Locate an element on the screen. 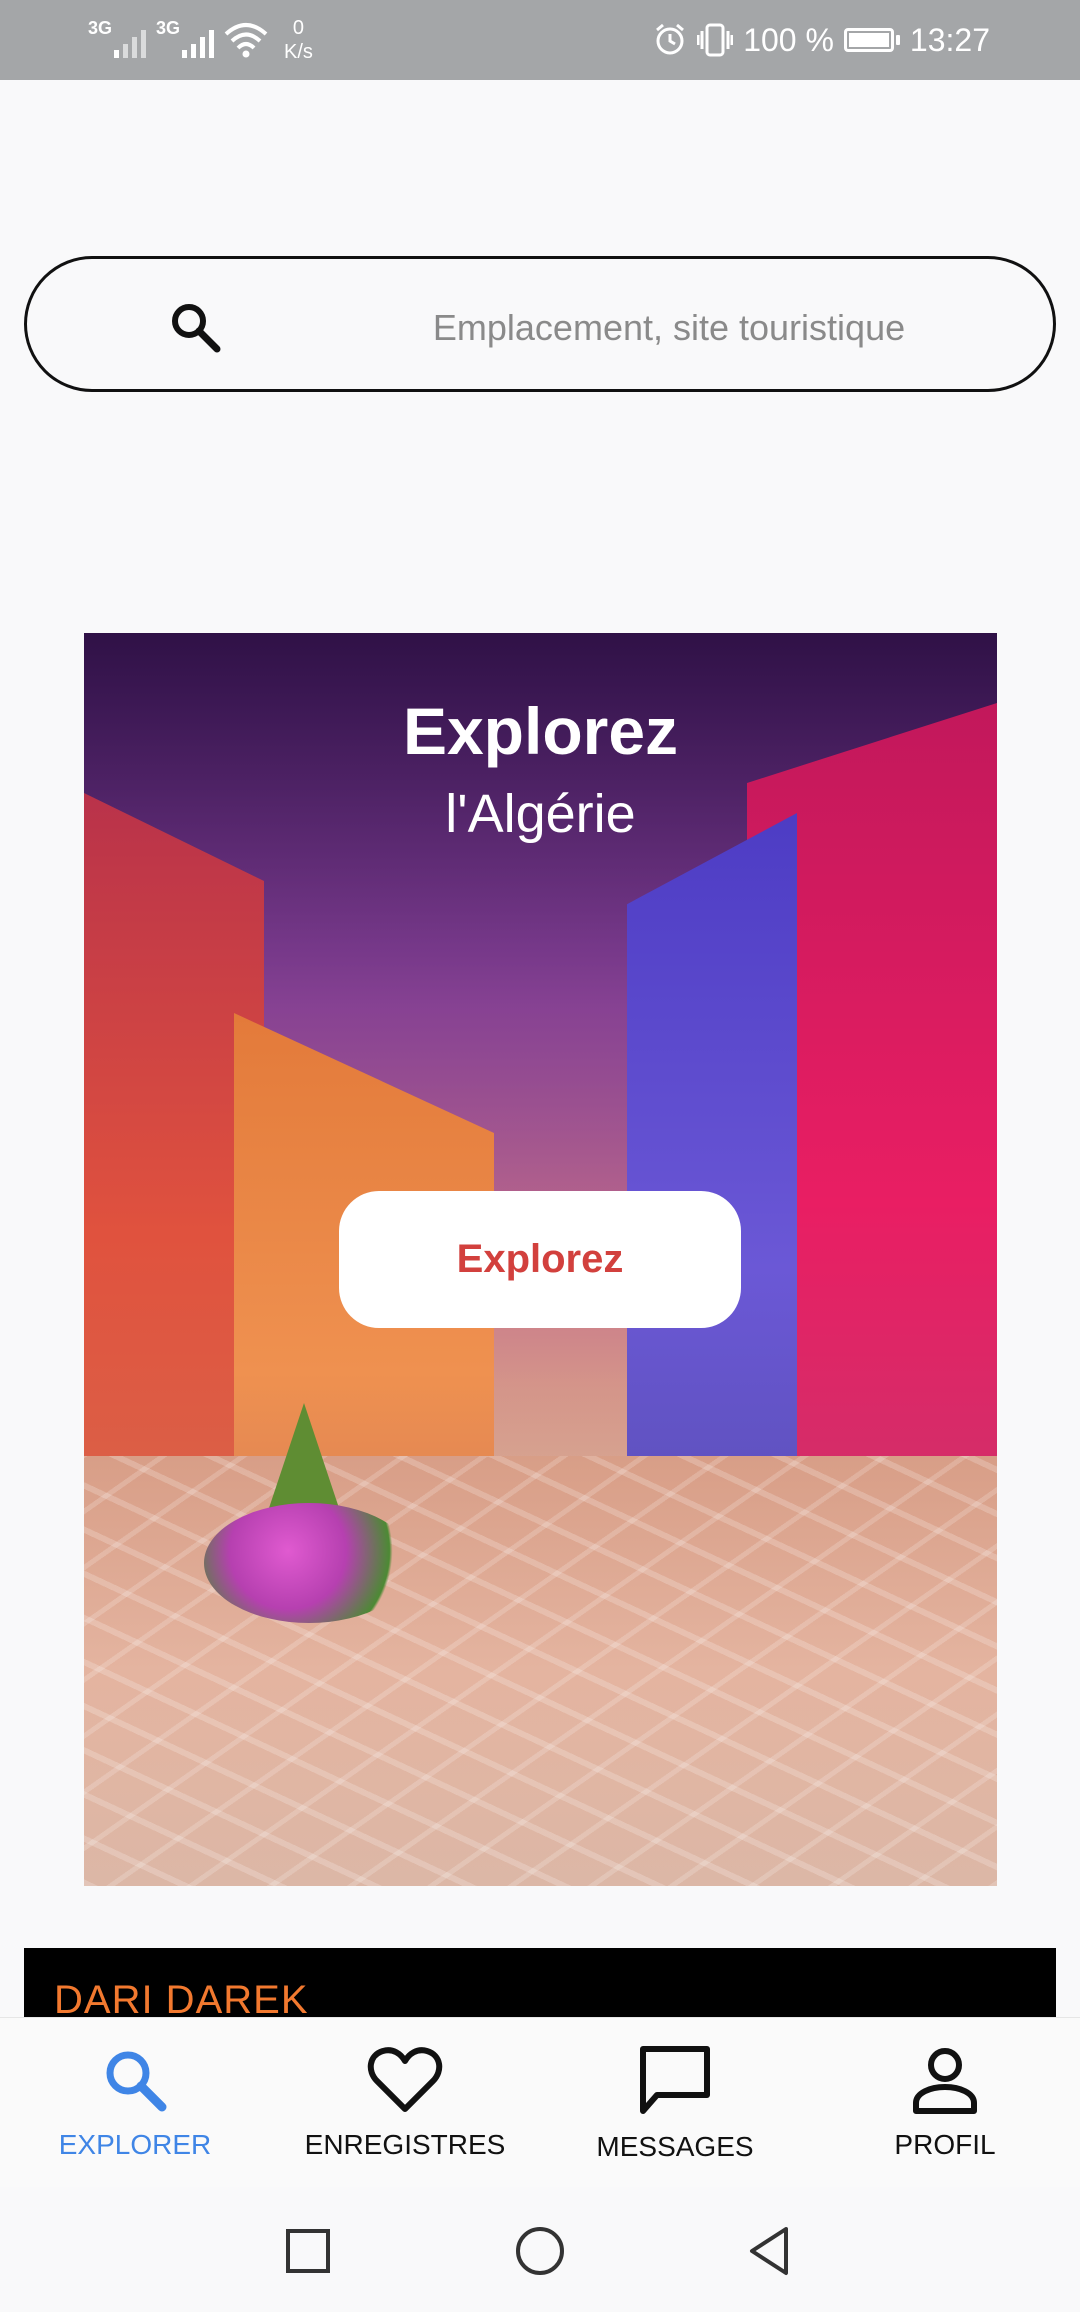 The image size is (1080, 2312). message-icon is located at coordinates (675, 2080).